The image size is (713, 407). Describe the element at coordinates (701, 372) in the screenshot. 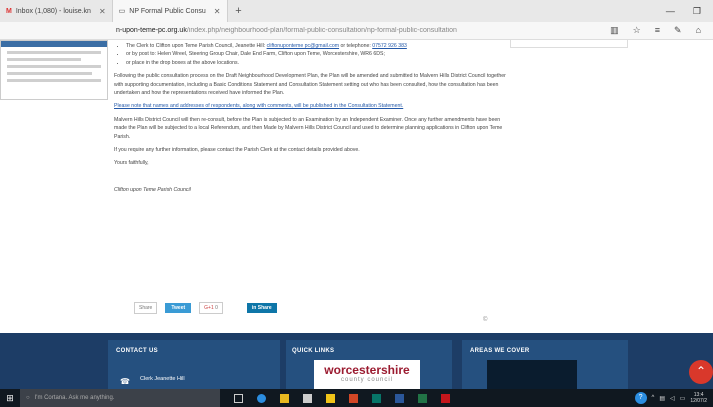

I see `scroll-to-top-button: ⌃` at that location.